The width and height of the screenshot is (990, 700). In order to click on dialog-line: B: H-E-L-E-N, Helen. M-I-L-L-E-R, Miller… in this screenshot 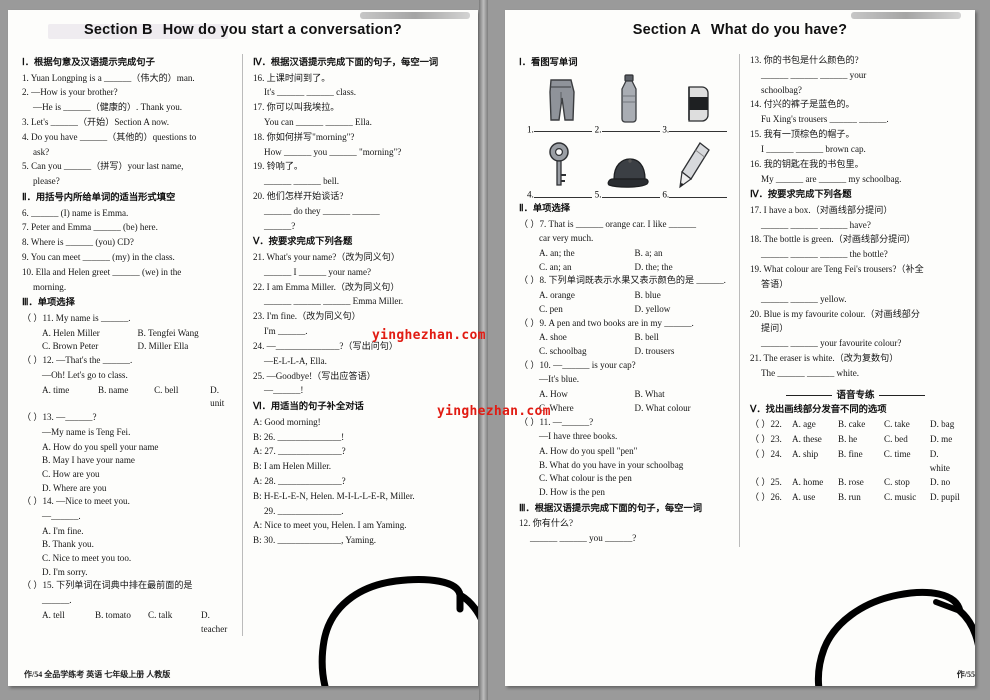, I will do `click(334, 495)`.